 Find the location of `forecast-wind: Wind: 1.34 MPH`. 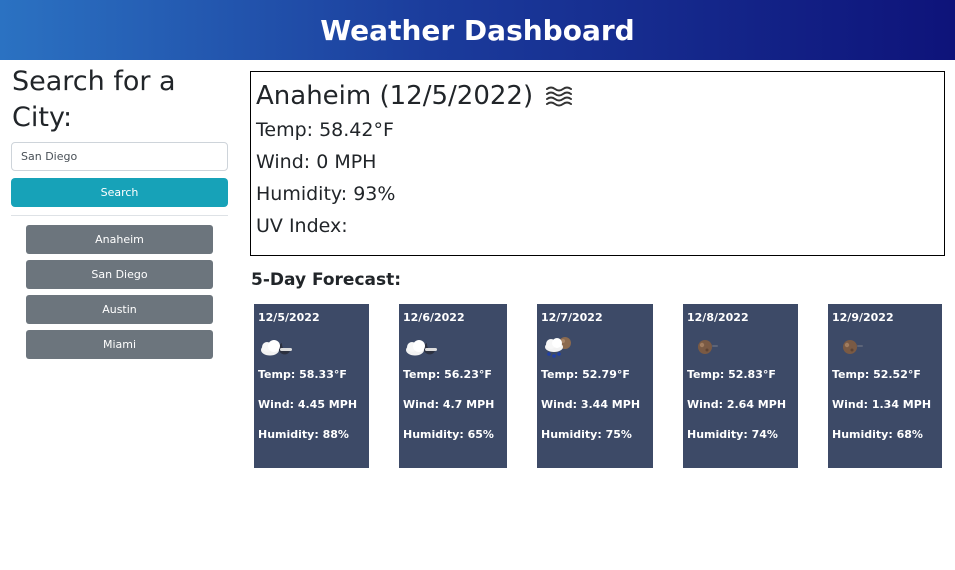

forecast-wind: Wind: 1.34 MPH is located at coordinates (882, 404).